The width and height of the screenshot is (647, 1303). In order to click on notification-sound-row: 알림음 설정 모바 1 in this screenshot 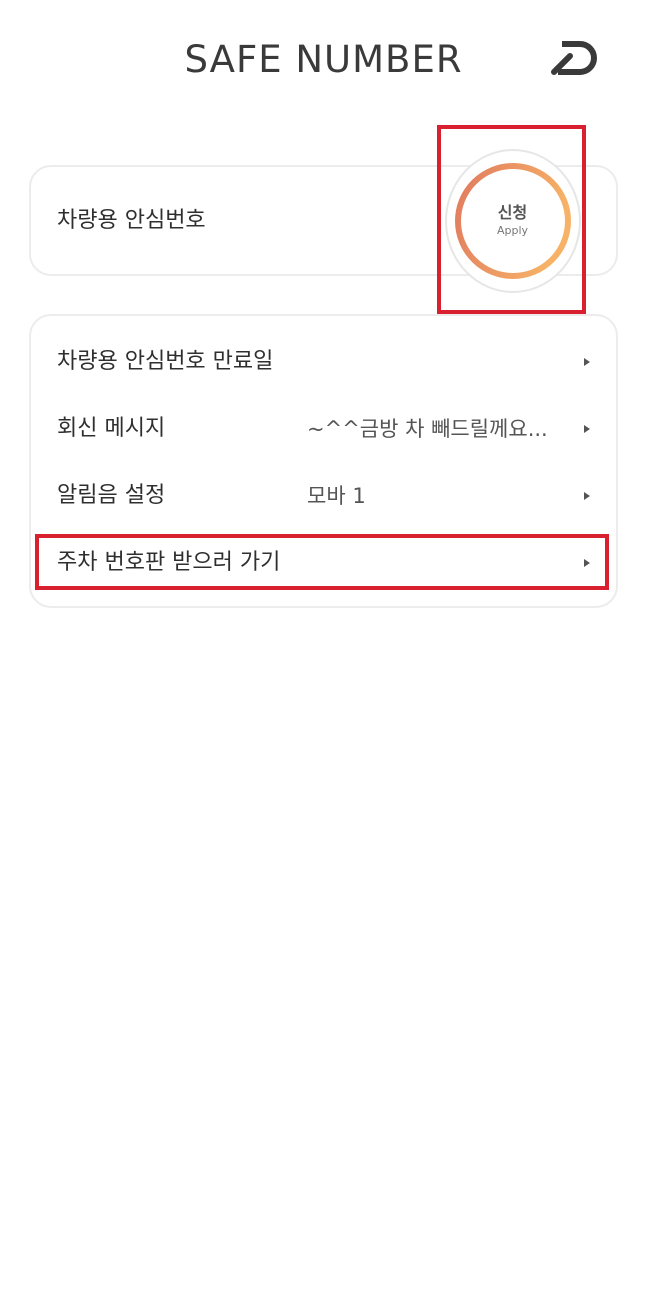, I will do `click(323, 496)`.